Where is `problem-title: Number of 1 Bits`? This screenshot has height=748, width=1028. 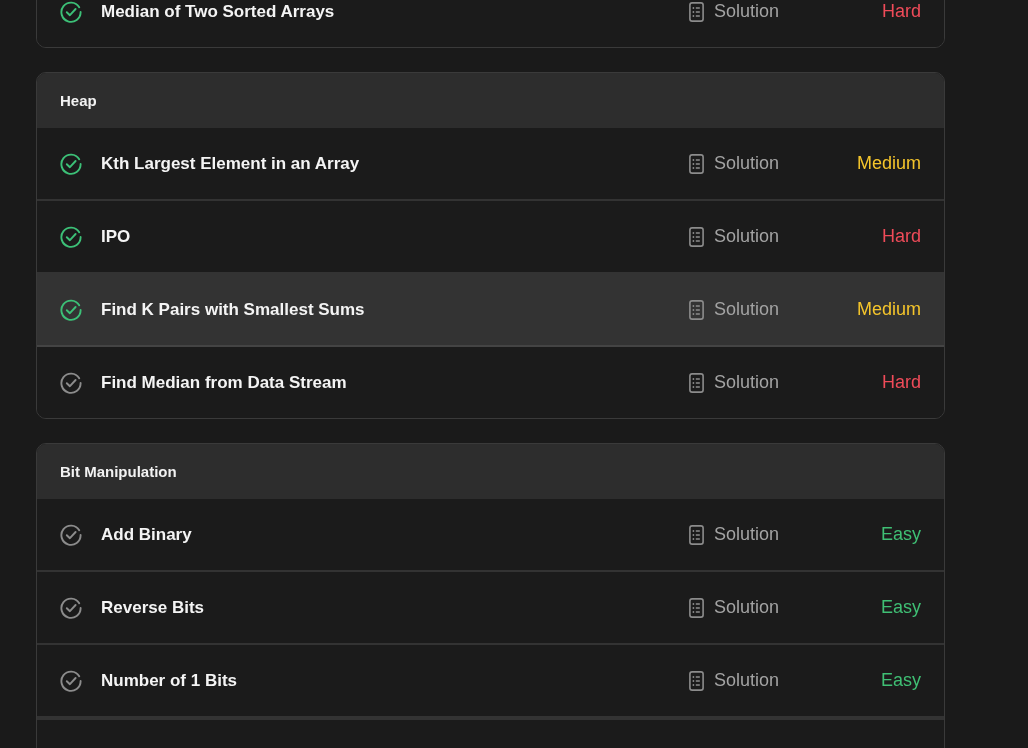
problem-title: Number of 1 Bits is located at coordinates (395, 680).